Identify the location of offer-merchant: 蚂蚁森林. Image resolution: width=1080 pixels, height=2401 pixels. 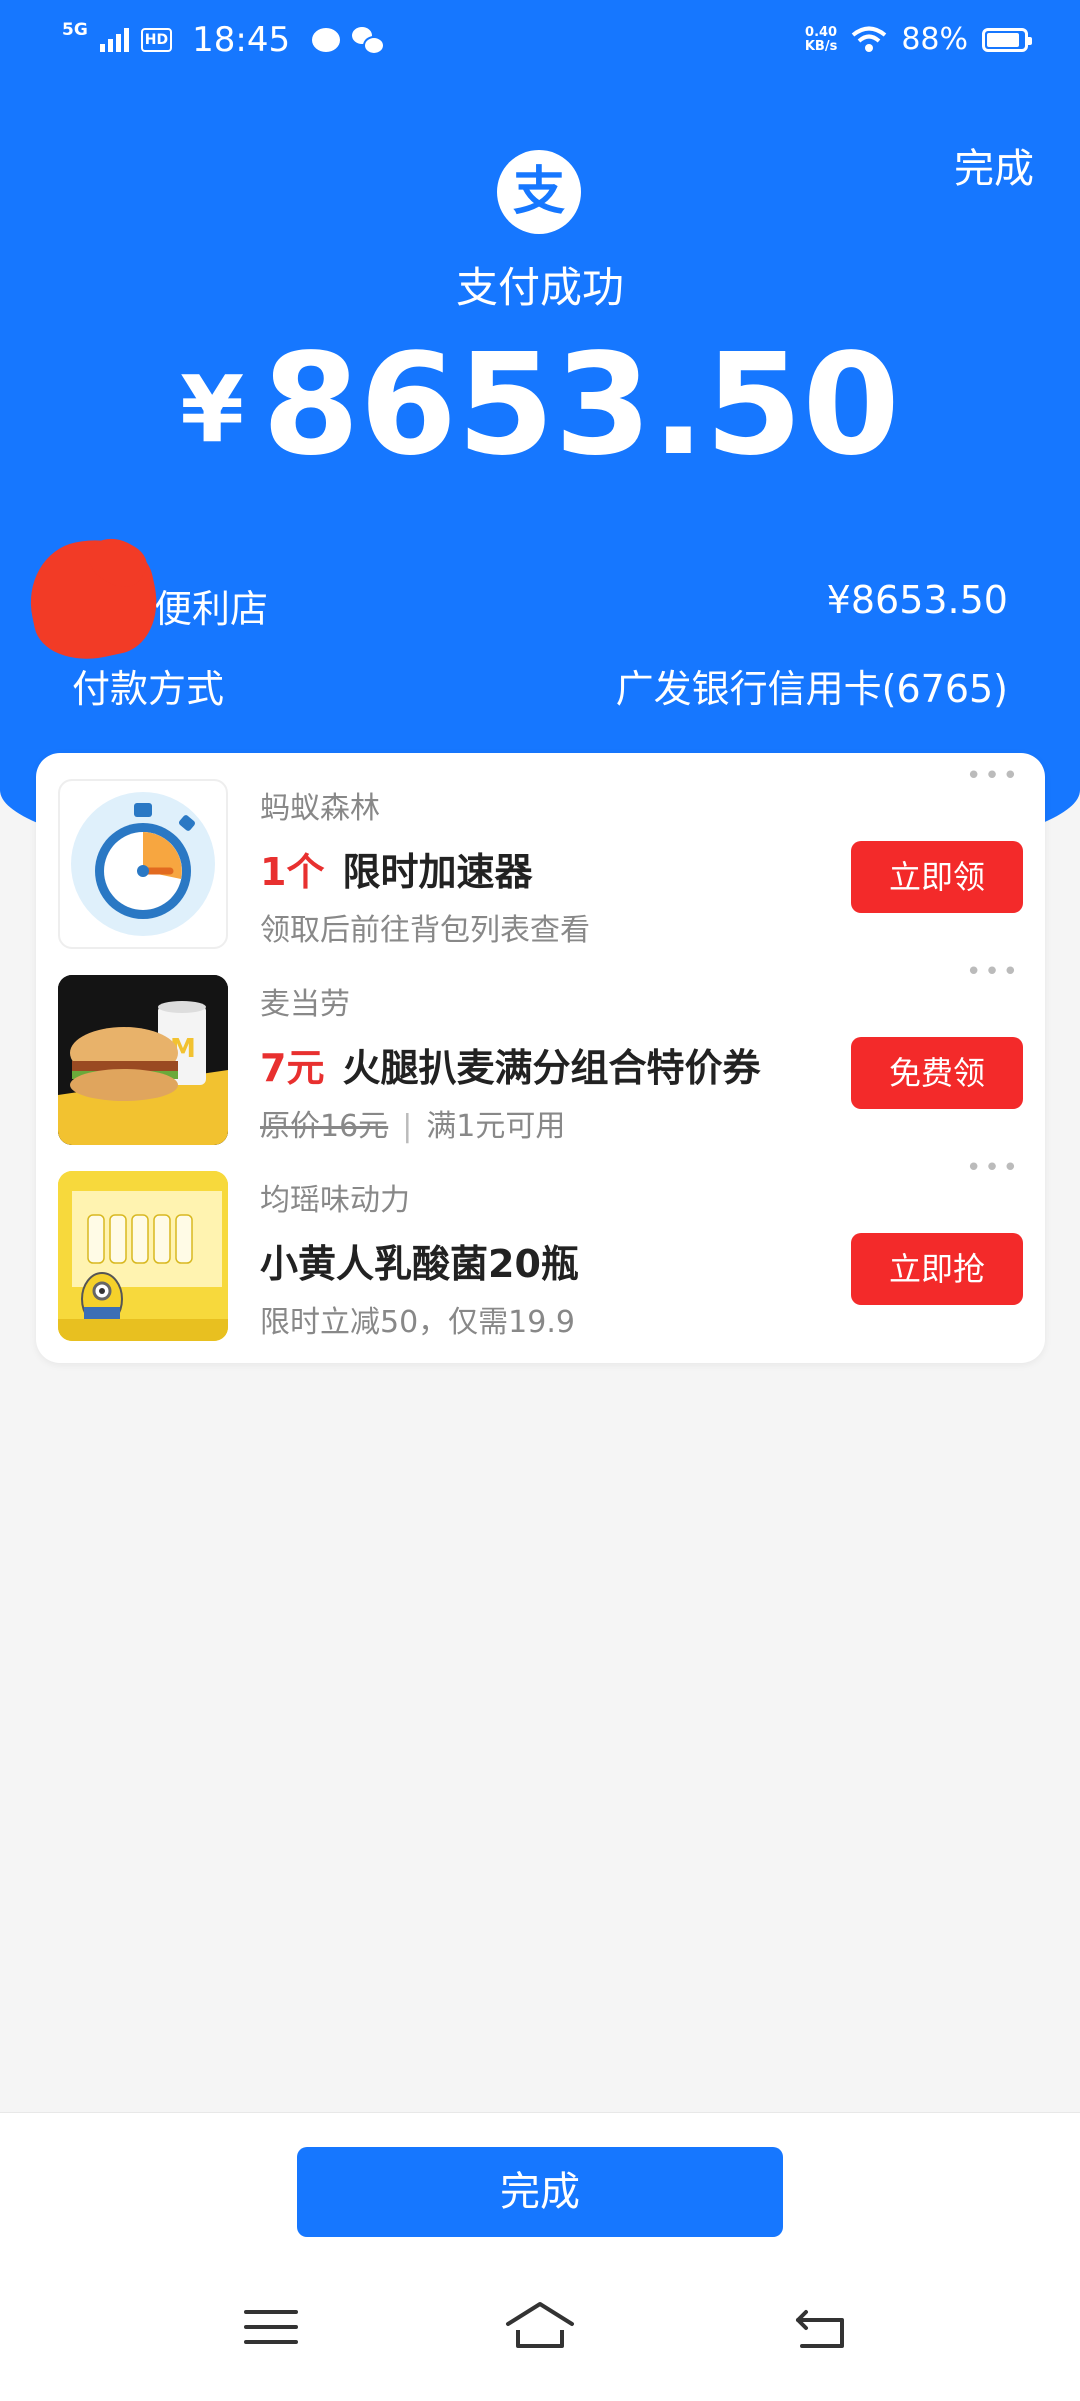
(320, 808).